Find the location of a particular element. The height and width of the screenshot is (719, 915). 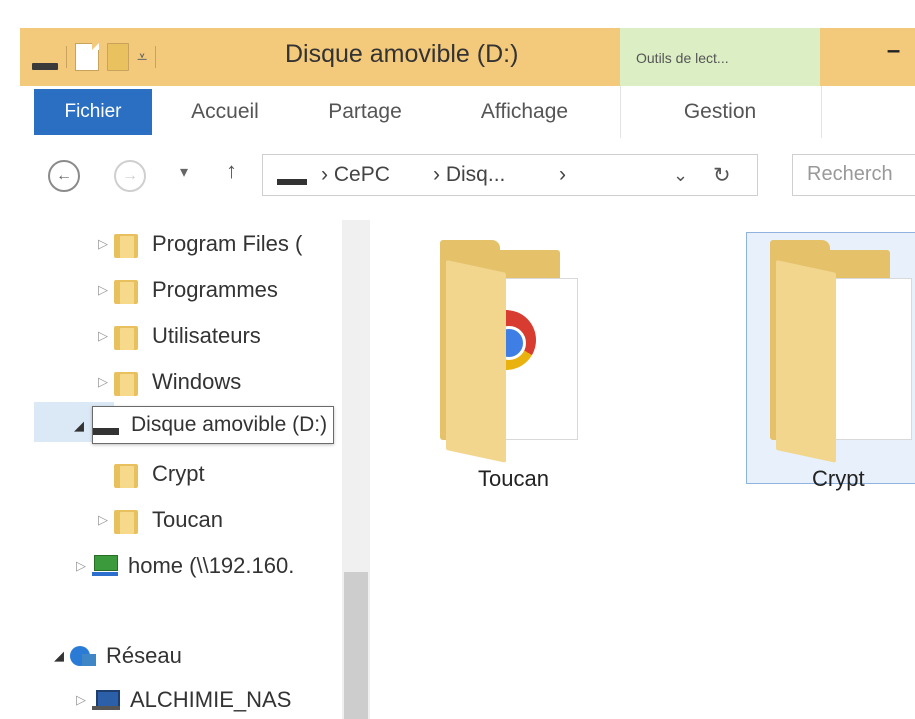

tree-item-label: ALCHIMIE_NAS is located at coordinates (211, 699).